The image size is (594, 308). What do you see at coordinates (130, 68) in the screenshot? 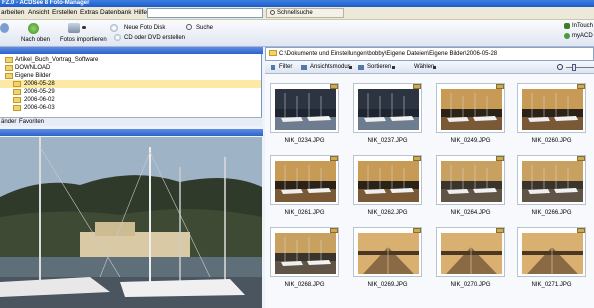
I see `folder-item: DOWNLOAD` at bounding box center [130, 68].